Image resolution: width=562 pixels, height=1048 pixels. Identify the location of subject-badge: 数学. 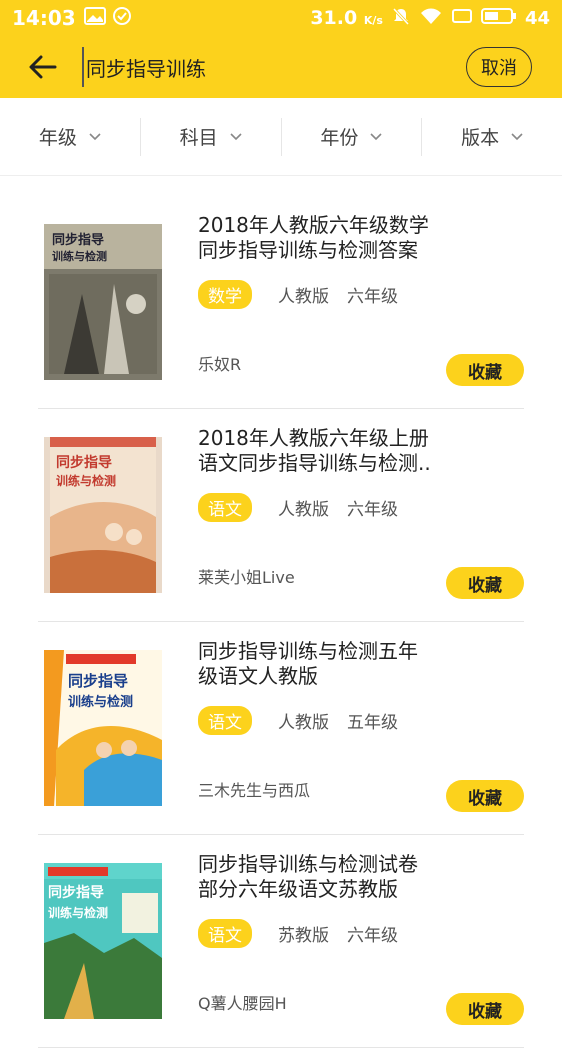
(225, 294).